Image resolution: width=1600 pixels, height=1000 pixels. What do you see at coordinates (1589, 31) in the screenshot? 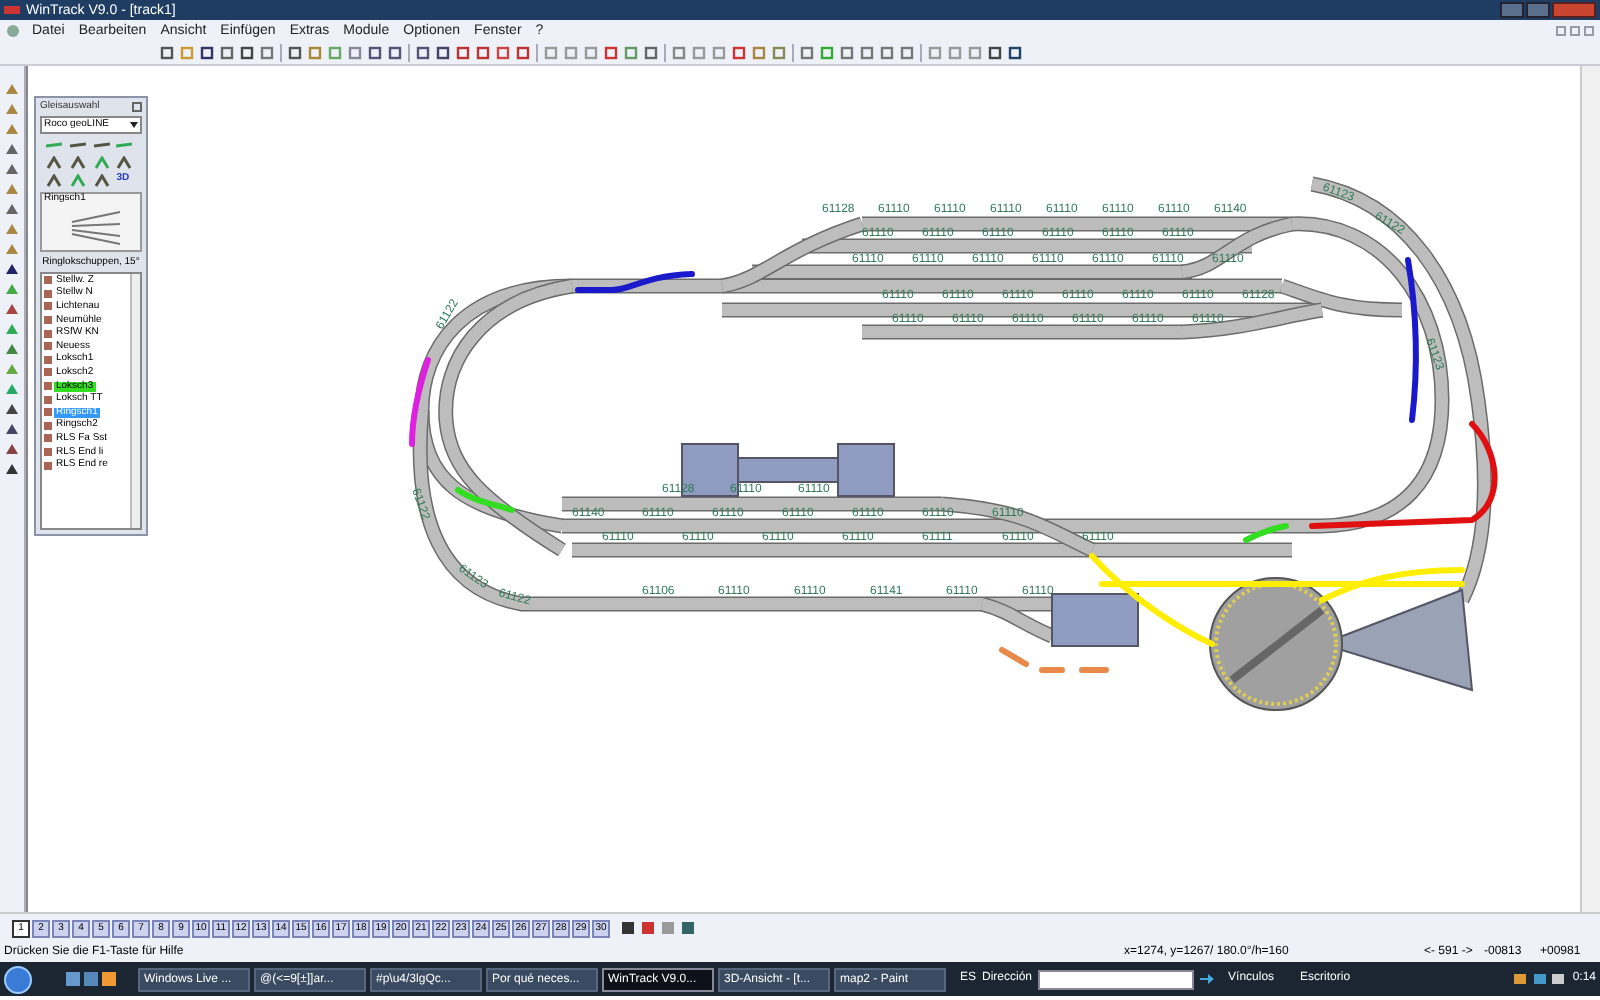
I see `mdi-close-button` at bounding box center [1589, 31].